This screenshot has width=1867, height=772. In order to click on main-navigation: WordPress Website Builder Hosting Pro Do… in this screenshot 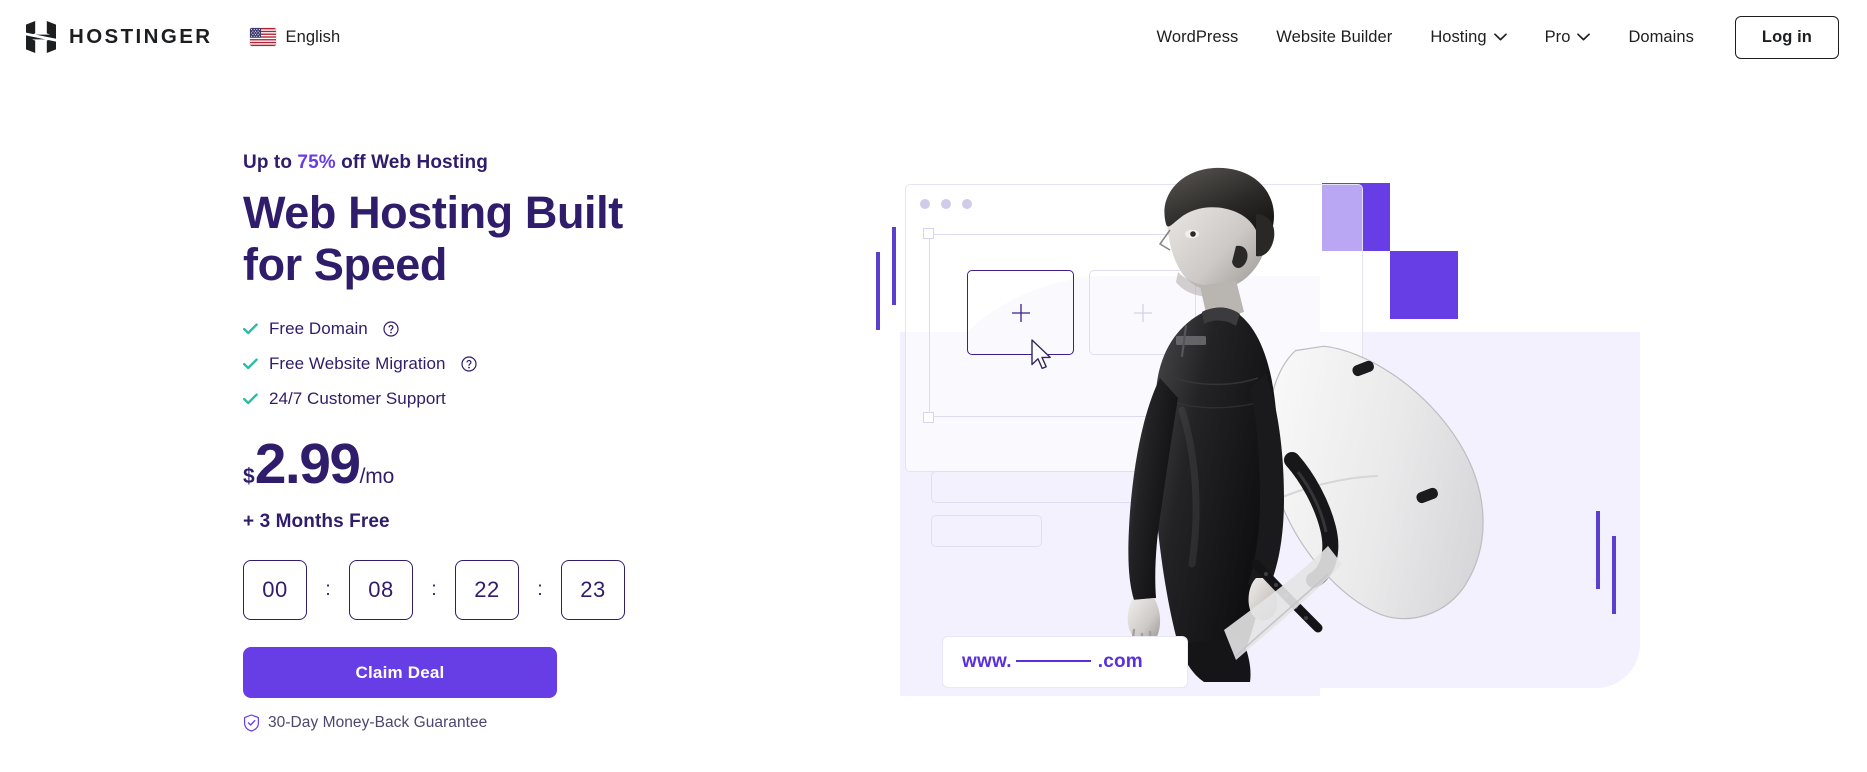, I will do `click(1502, 37)`.